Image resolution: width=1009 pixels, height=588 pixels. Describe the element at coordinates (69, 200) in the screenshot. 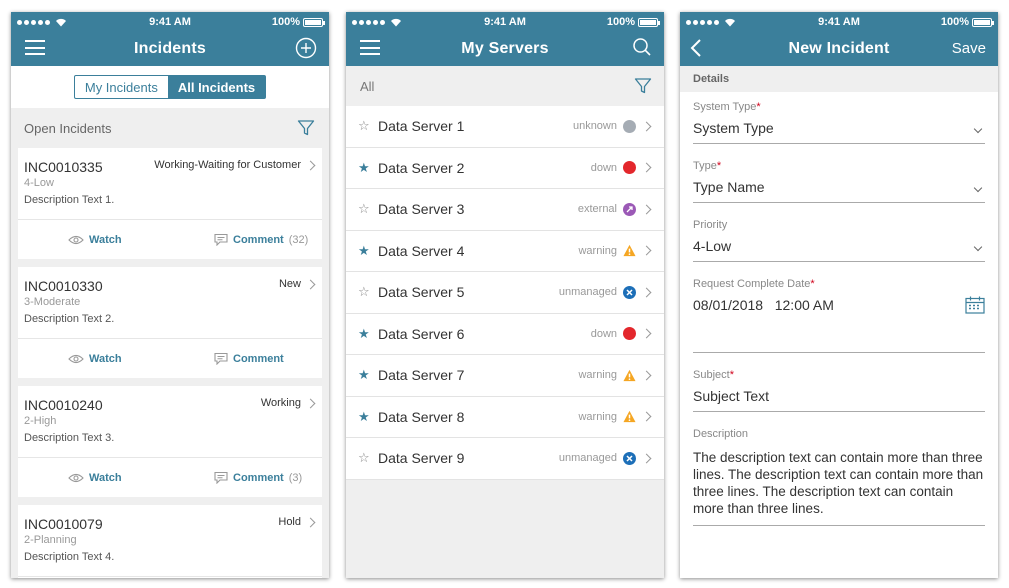

I see `incident-description: Description Text 1.` at that location.